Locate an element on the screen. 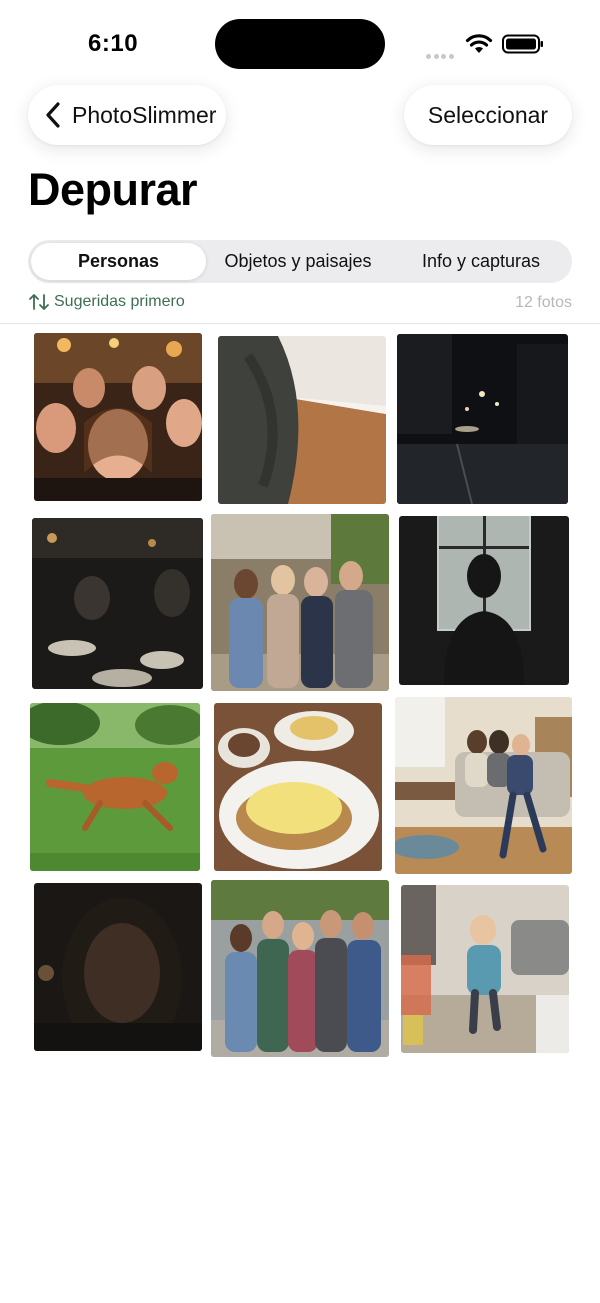  dynamic-island is located at coordinates (300, 44).